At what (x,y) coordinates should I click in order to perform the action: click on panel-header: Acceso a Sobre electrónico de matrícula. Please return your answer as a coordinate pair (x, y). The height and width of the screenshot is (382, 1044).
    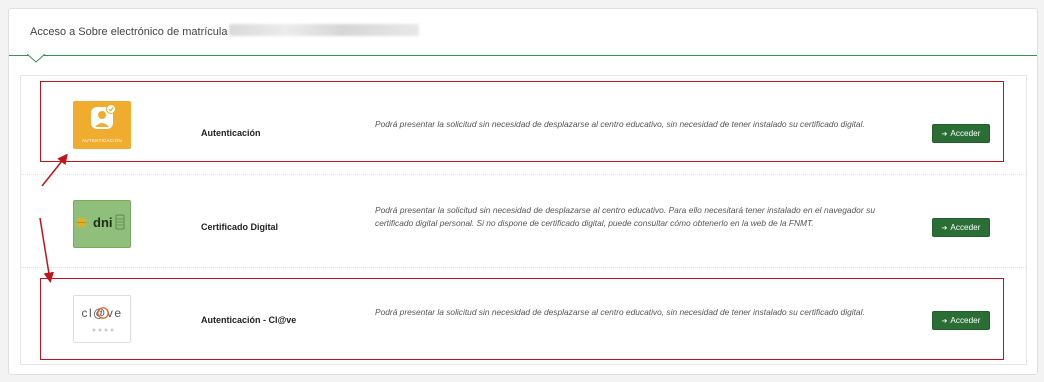
    Looking at the image, I should click on (523, 32).